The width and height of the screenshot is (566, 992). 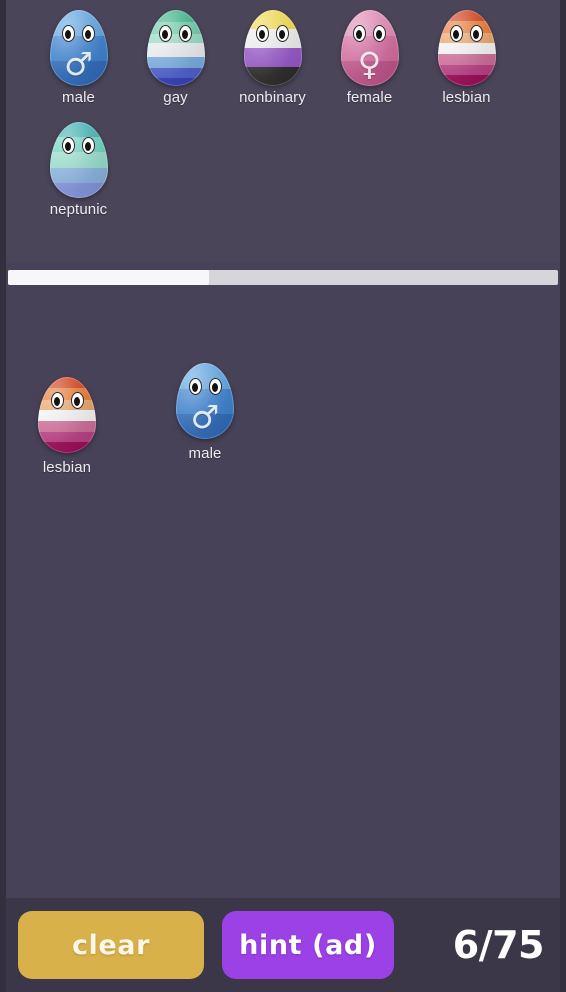 I want to click on palette-egg-gay: gay, so click(x=175, y=66).